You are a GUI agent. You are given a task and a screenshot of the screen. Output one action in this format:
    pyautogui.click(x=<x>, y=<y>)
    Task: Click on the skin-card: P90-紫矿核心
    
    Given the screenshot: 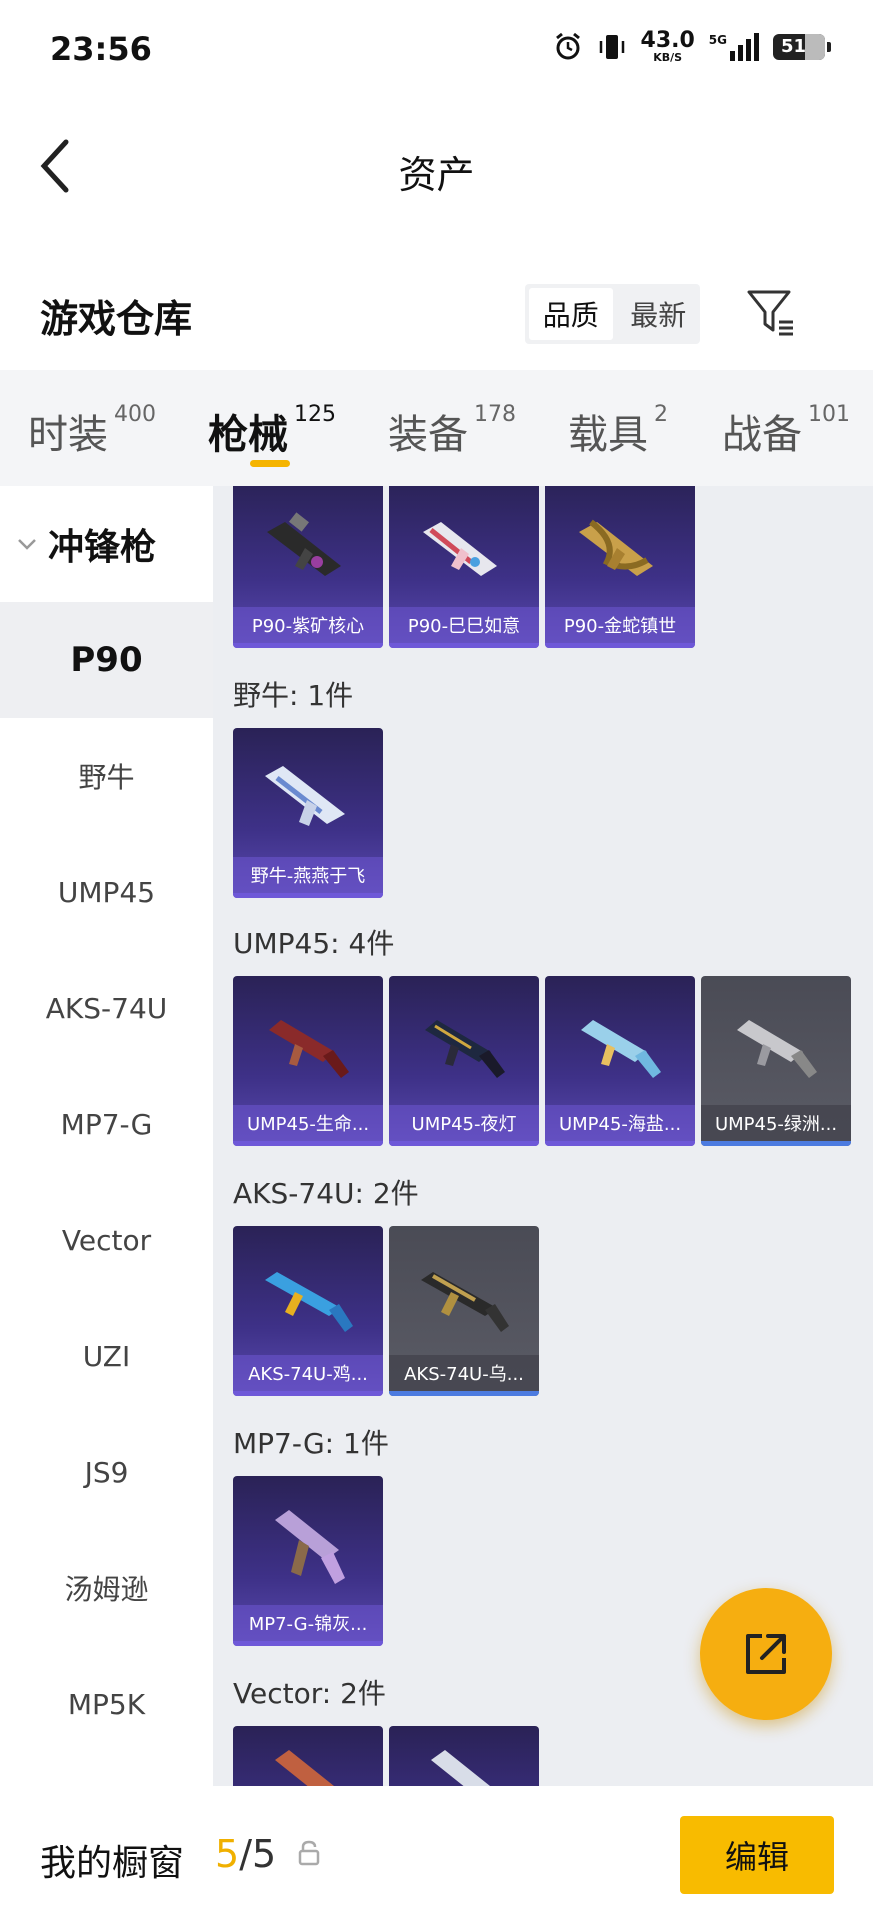 What is the action you would take?
    pyautogui.click(x=308, y=567)
    